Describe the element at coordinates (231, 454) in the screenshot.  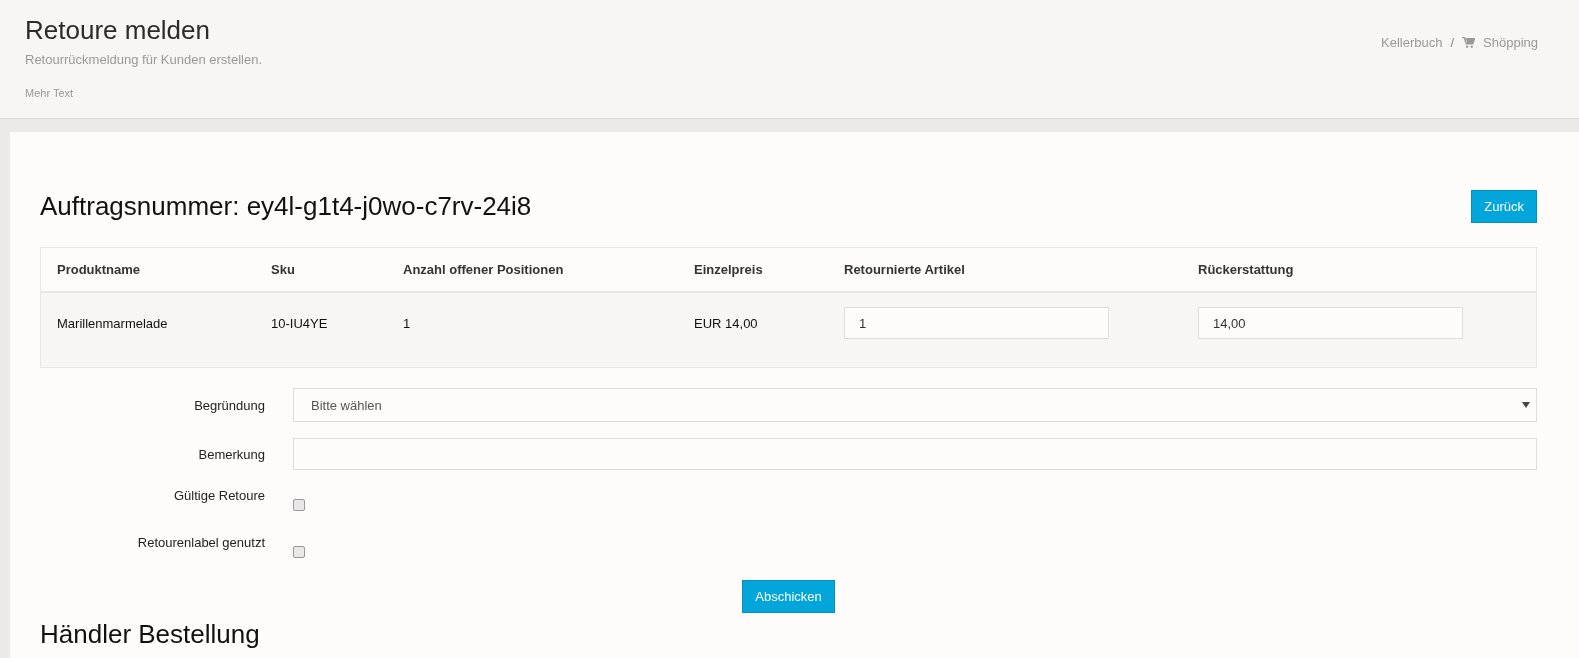
I see `field-label: Bemerkung` at that location.